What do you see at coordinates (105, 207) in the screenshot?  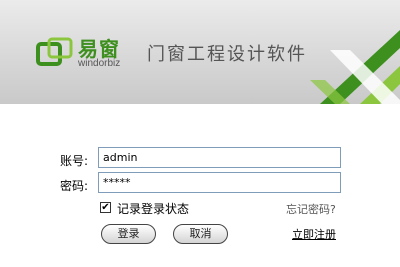 I see `remember-checkbox: ✔` at bounding box center [105, 207].